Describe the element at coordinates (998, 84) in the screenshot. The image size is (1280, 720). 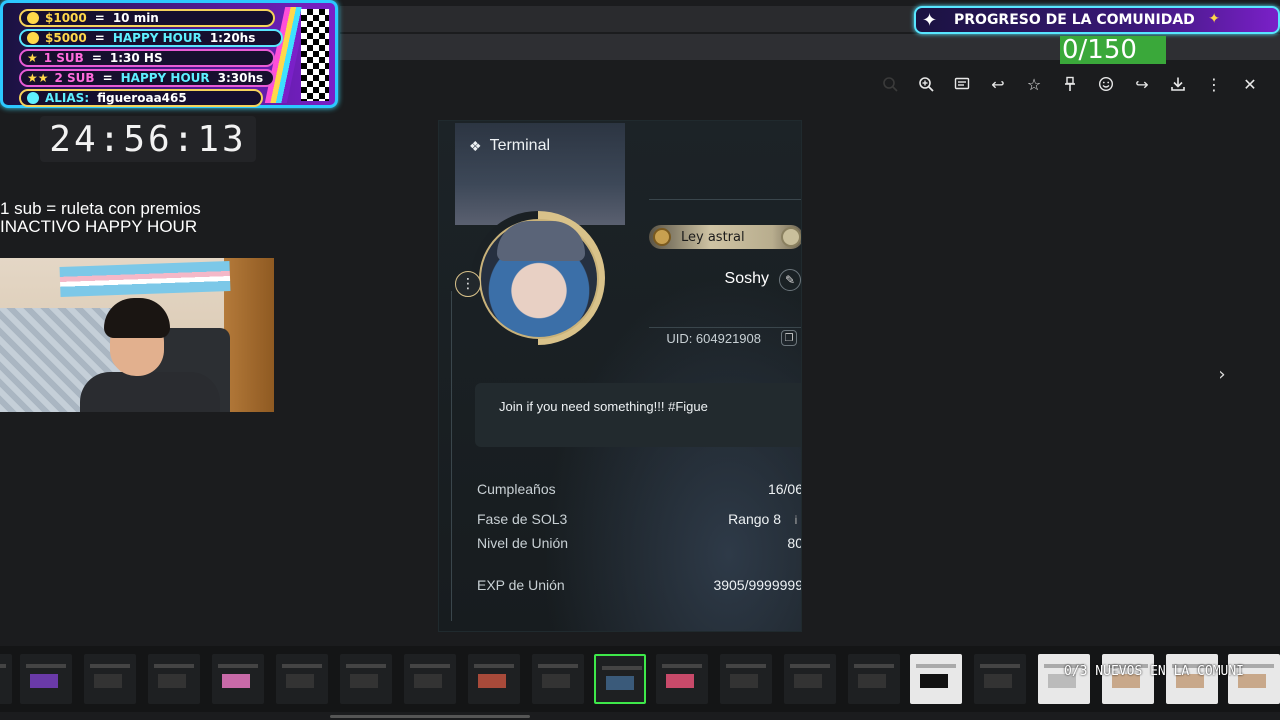
I see `reply-icon: ↩` at that location.